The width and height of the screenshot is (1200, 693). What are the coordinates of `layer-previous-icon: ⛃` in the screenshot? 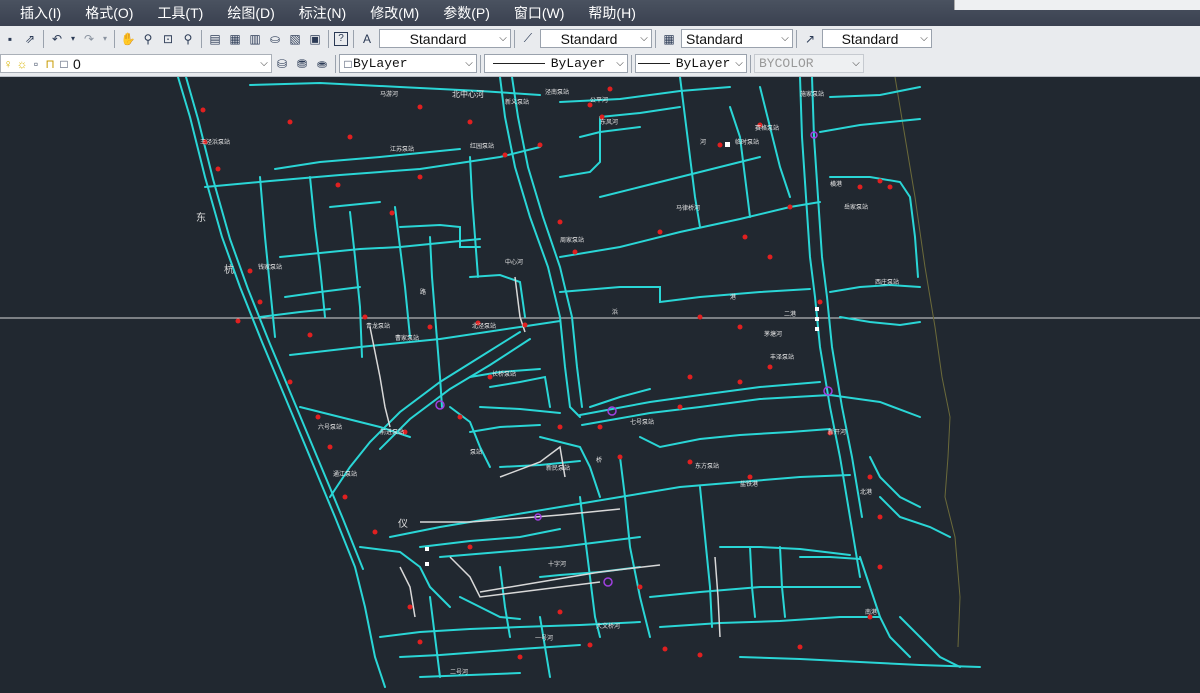 It's located at (302, 64).